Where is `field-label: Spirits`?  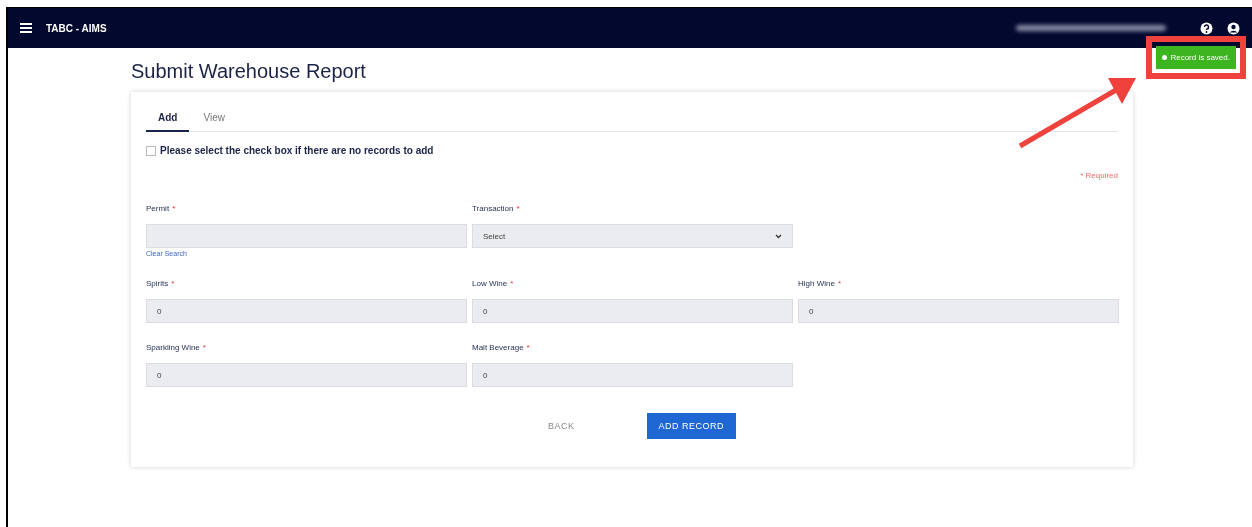
field-label: Spirits is located at coordinates (157, 284).